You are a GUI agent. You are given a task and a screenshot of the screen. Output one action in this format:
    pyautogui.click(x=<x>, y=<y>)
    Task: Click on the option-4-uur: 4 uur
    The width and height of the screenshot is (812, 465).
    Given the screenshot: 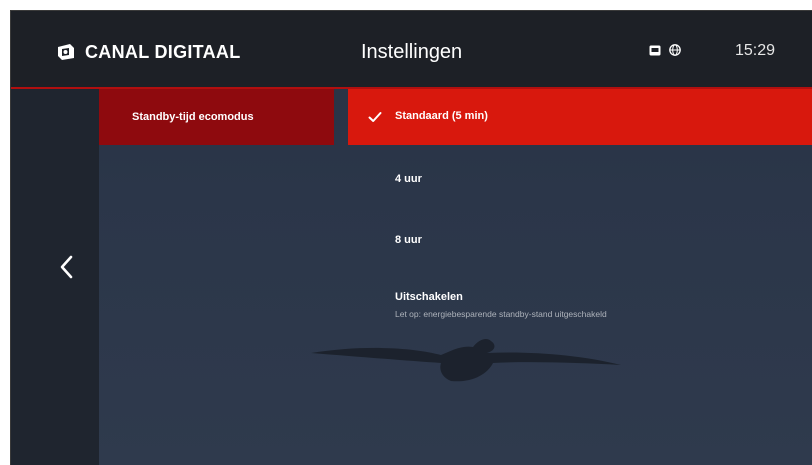 What is the action you would take?
    pyautogui.click(x=580, y=176)
    